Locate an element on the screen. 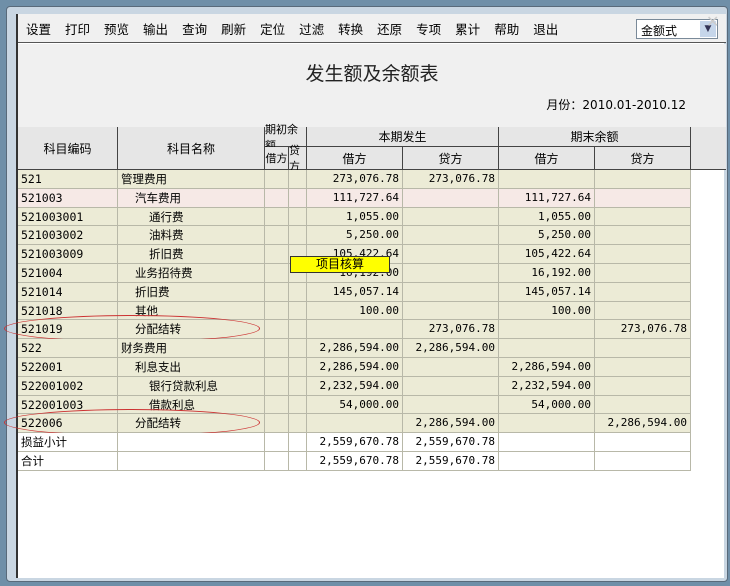  cell-ed: 111,727.64 is located at coordinates (547, 198).